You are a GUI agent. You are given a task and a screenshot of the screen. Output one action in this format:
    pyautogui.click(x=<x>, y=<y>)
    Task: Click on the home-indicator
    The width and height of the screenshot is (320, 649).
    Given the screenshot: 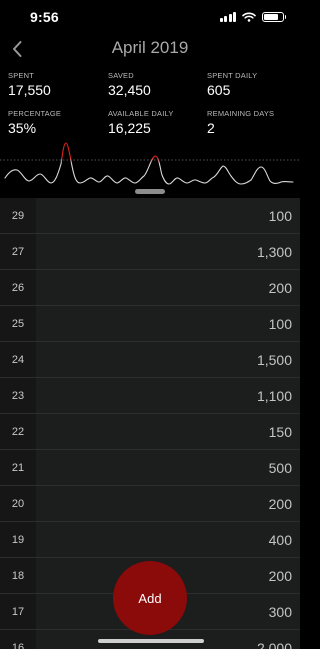 What is the action you would take?
    pyautogui.click(x=151, y=641)
    